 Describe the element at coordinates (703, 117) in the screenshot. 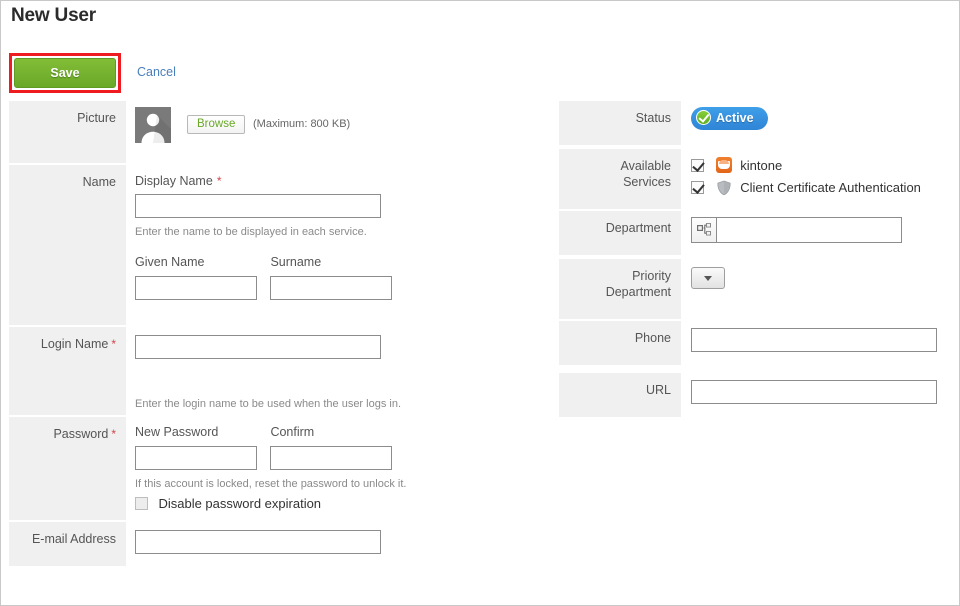

I see `check-circle-icon` at that location.